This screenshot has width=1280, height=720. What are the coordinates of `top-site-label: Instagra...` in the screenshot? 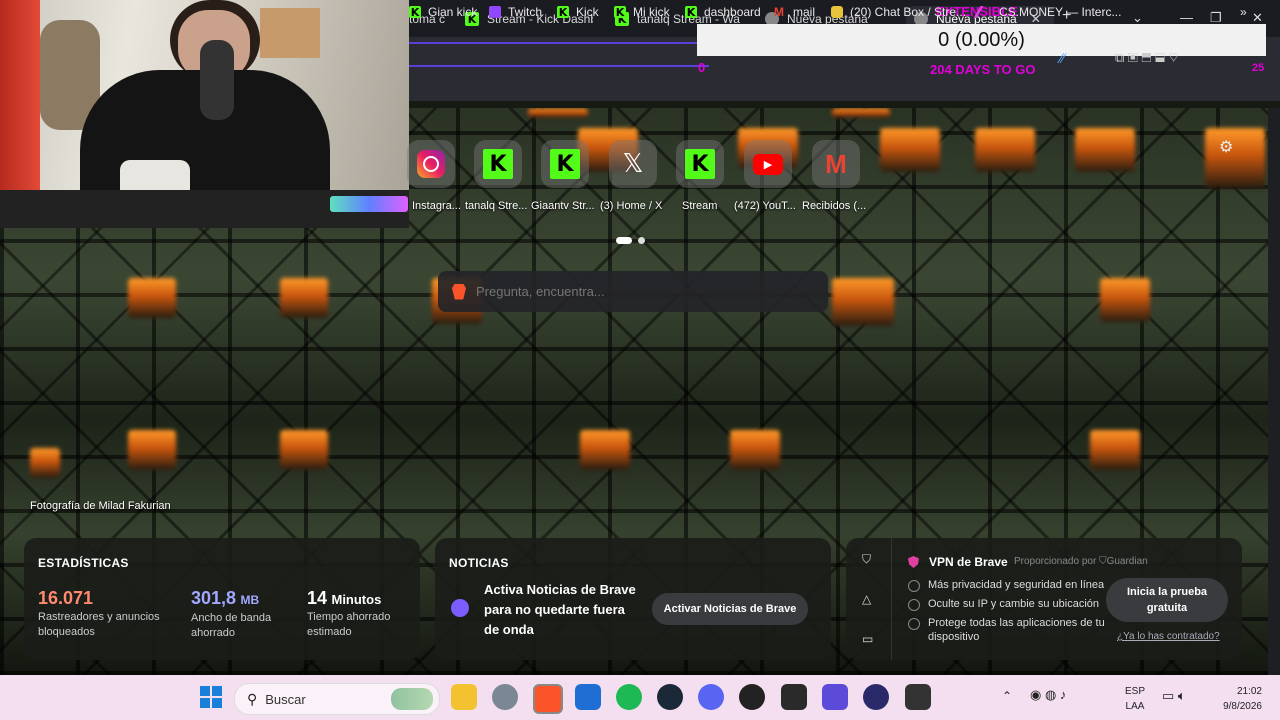 It's located at (436, 206).